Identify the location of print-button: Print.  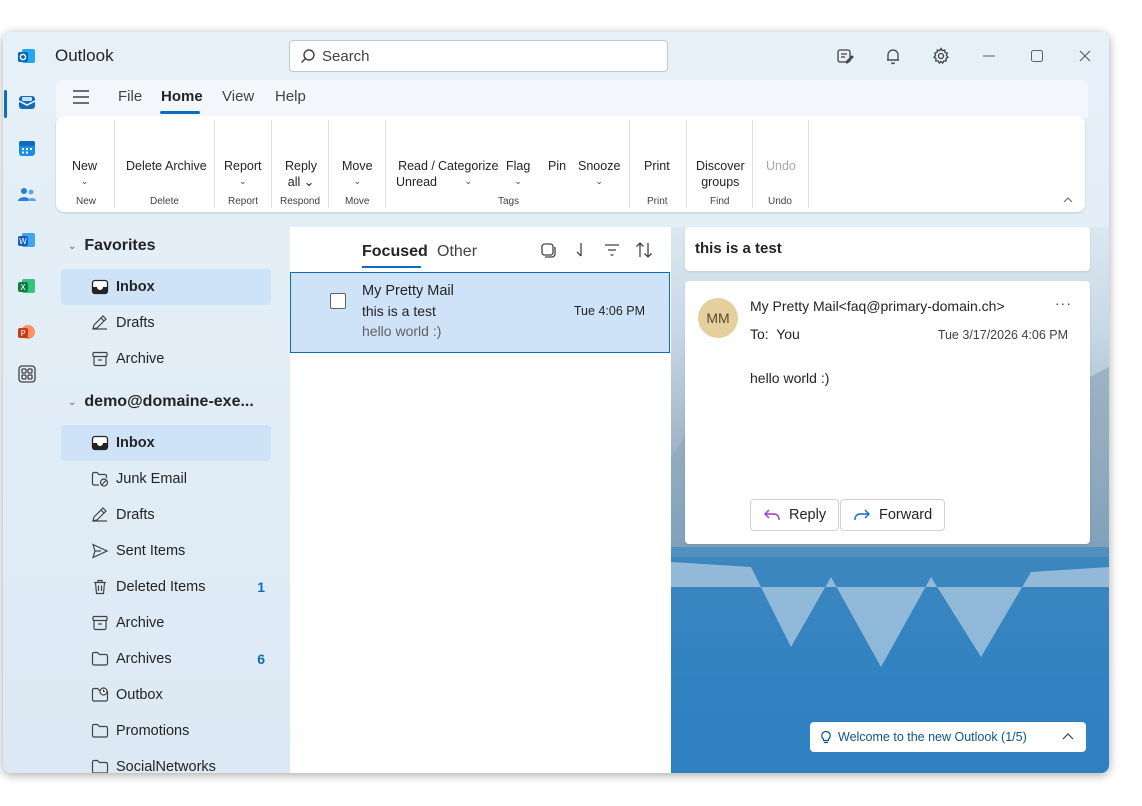
(657, 166).